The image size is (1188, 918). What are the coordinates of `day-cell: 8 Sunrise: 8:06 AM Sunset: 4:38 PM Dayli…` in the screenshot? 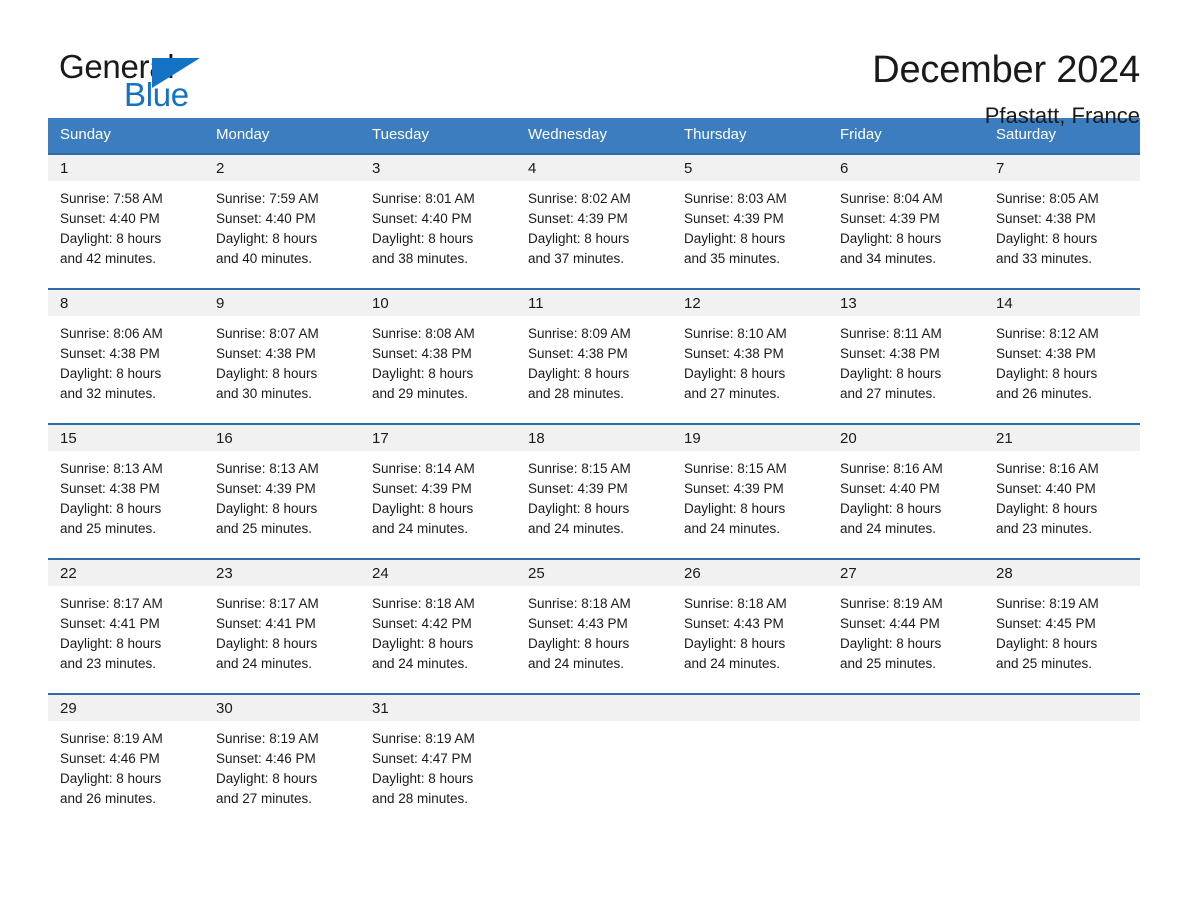 It's located at (126, 356).